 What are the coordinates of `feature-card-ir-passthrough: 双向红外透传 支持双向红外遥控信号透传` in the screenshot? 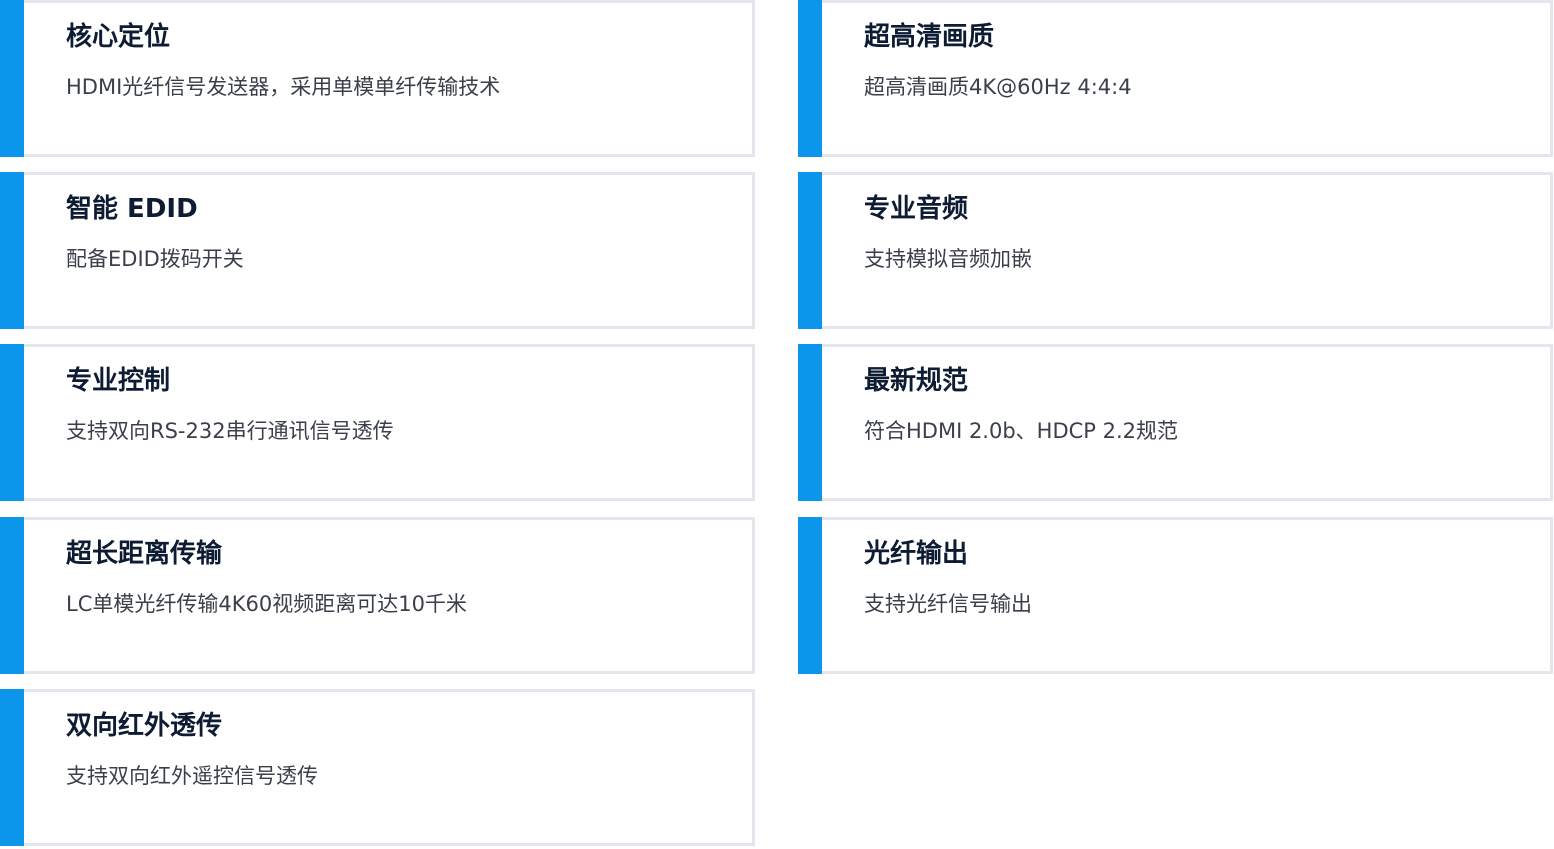 It's located at (377, 767).